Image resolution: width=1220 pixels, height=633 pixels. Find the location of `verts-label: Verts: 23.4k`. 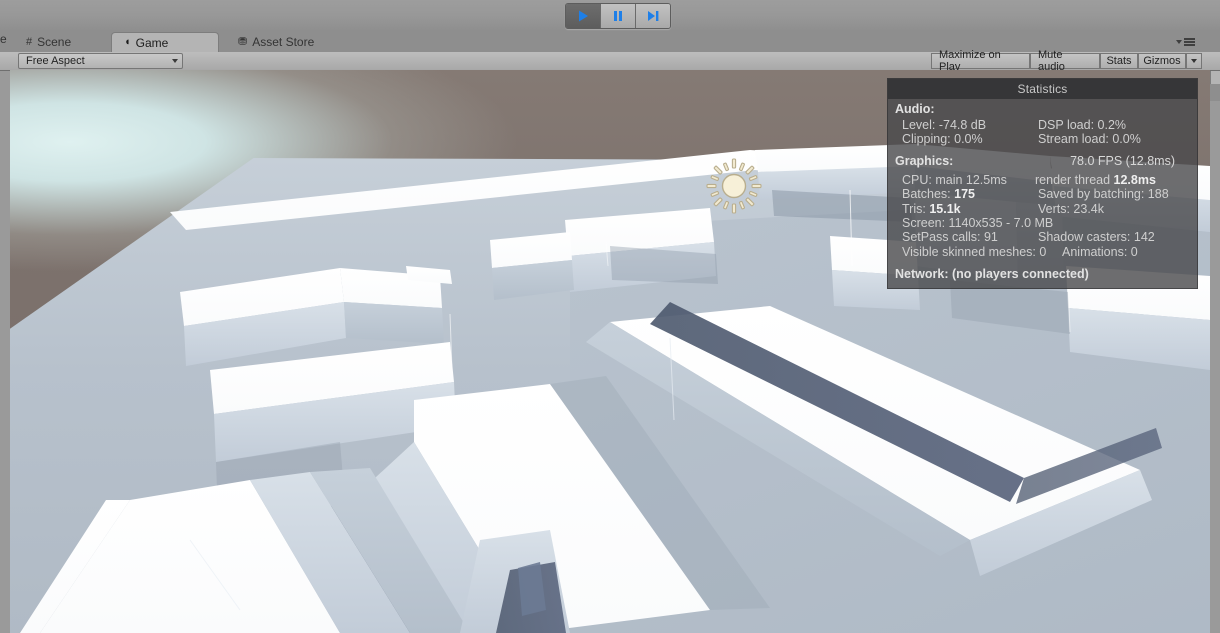

verts-label: Verts: 23.4k is located at coordinates (1071, 208).